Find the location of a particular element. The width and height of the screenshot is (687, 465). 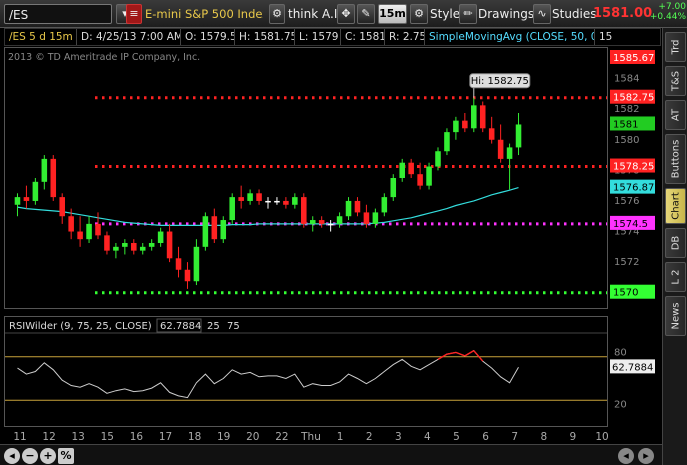

gear-icon: ⚙ is located at coordinates (277, 13).